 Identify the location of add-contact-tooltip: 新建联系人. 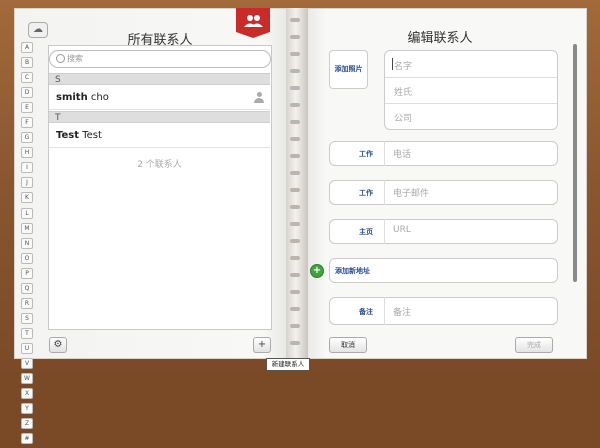
(288, 364).